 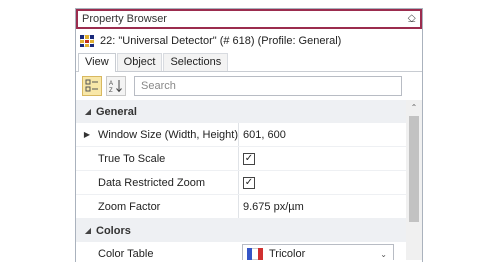 I want to click on property-name: Color Table, so click(x=126, y=253).